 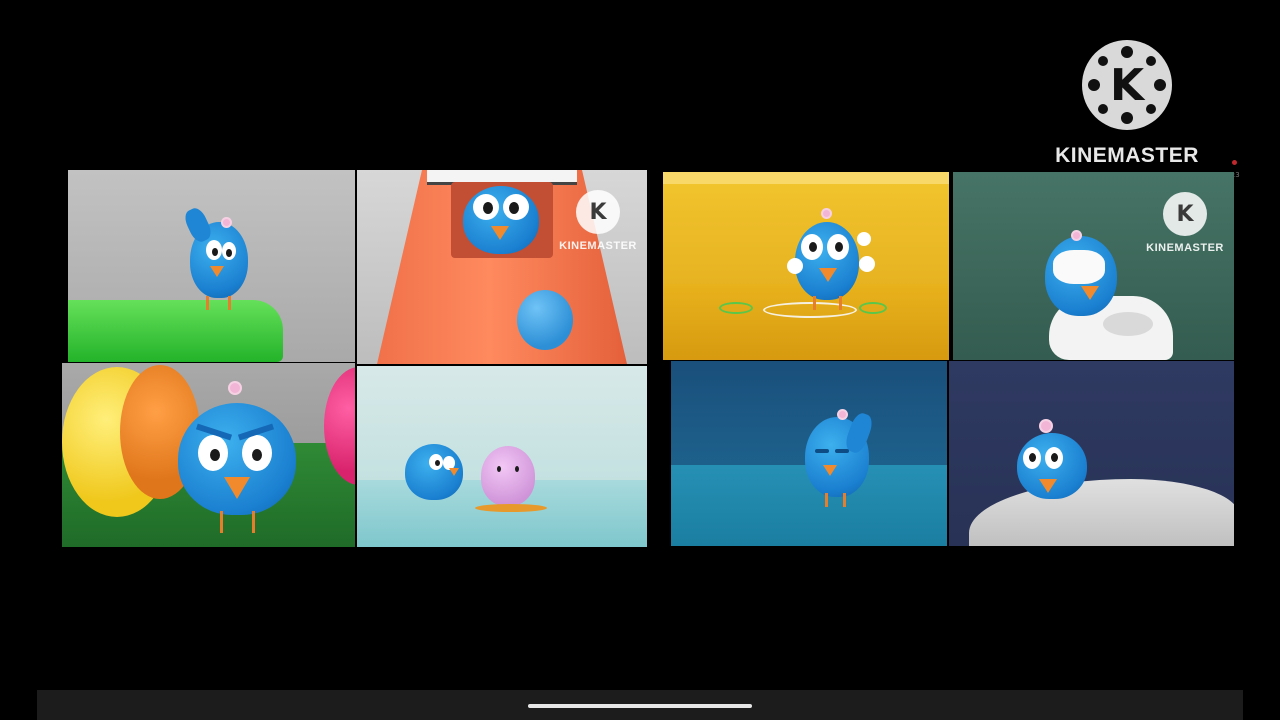 I want to click on video-panel-blue, so click(x=809, y=453).